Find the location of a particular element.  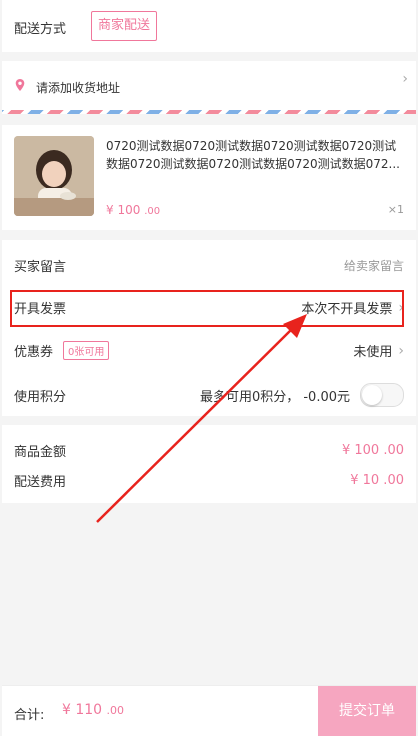

buyer-message-input: 给卖家留言 is located at coordinates (374, 265).